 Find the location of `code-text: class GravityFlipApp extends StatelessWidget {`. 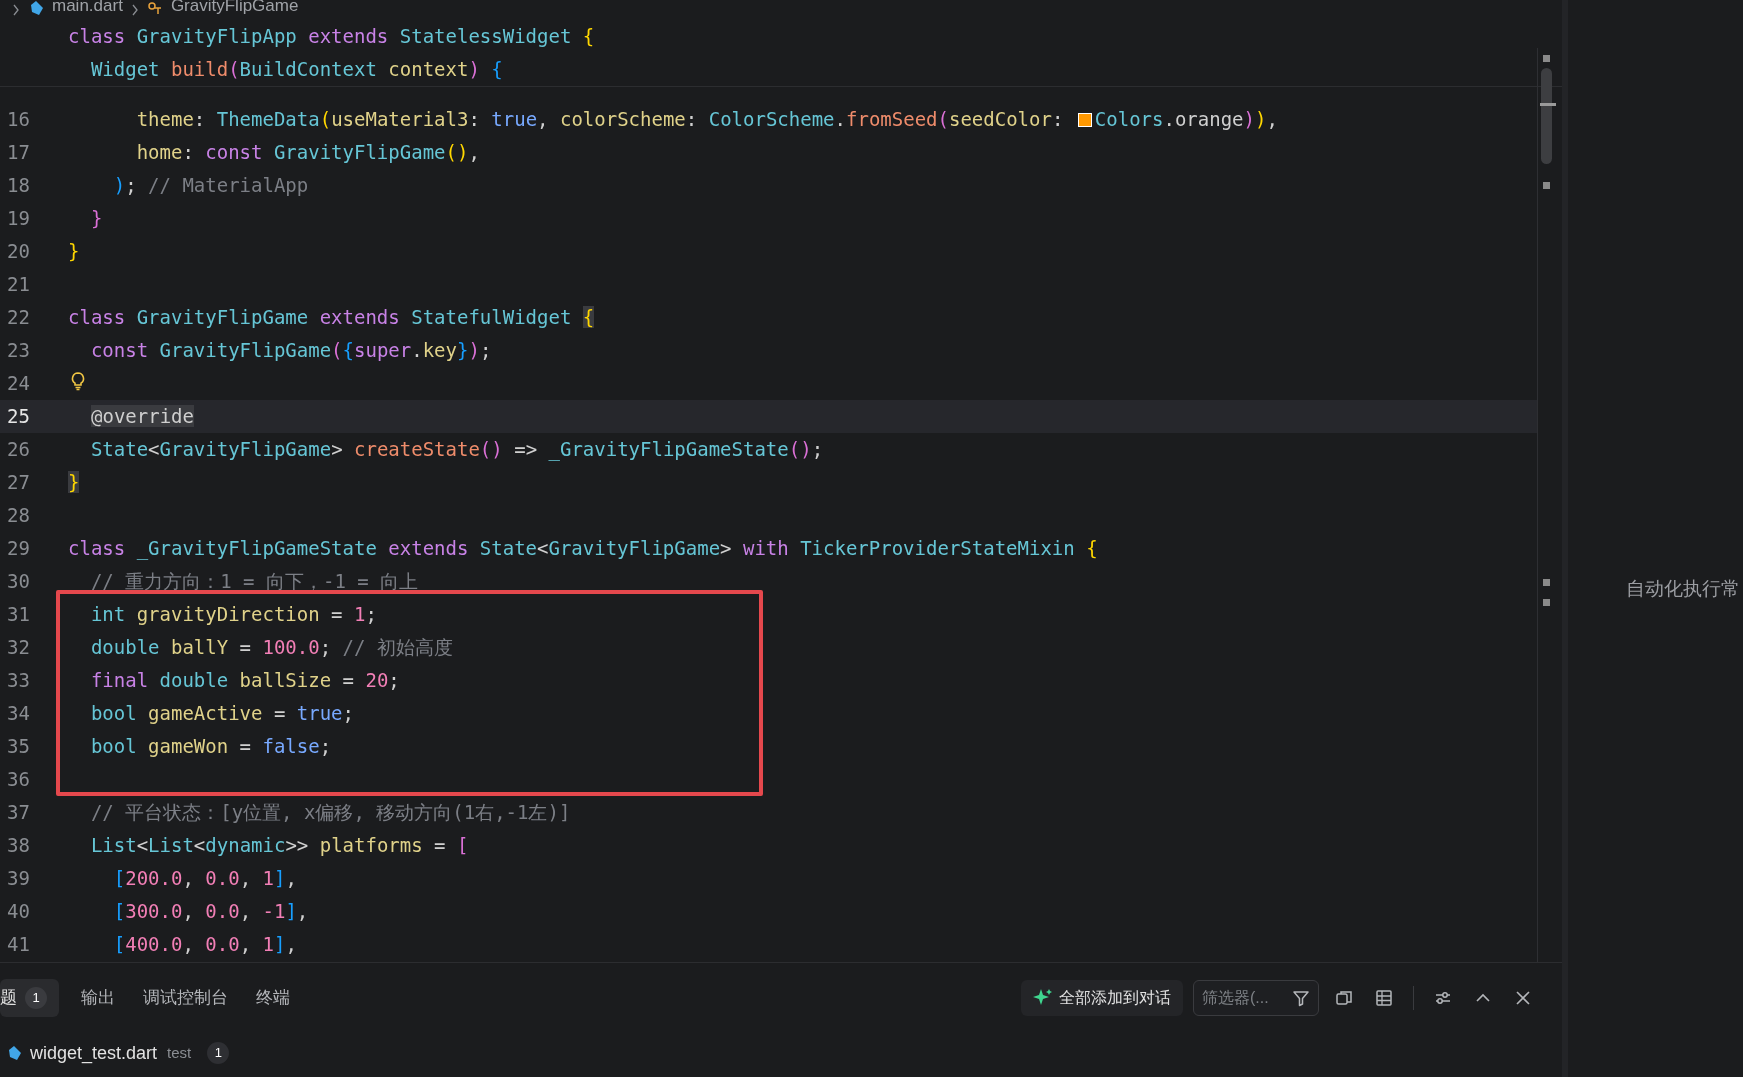

code-text: class GravityFlipApp extends StatelessWidget { is located at coordinates (331, 37).